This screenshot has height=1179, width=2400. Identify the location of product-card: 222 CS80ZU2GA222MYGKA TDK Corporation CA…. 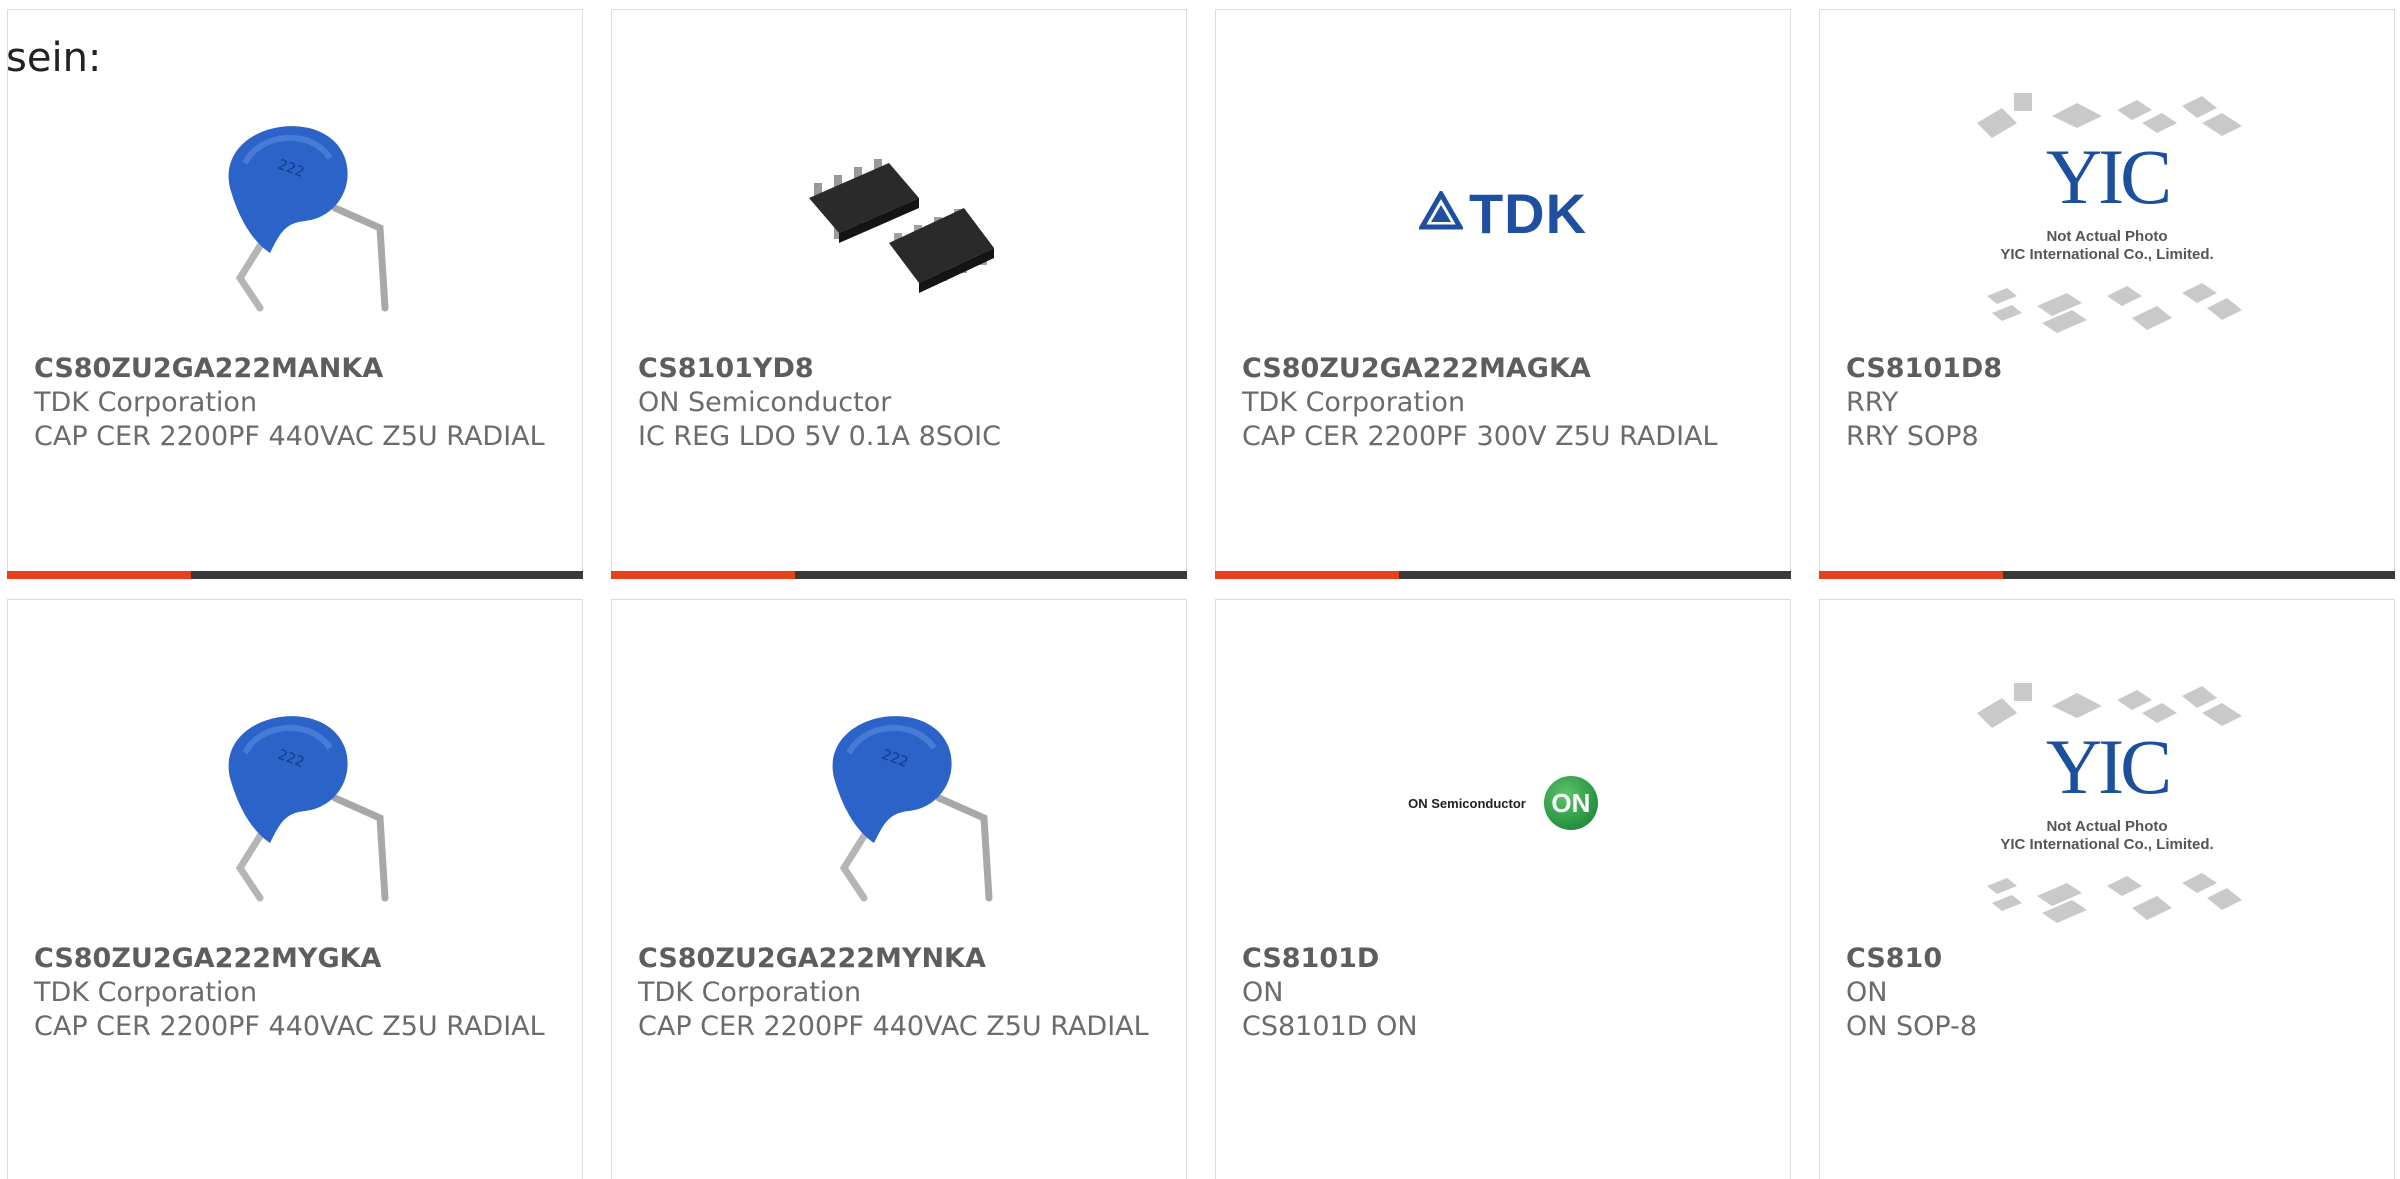
(295, 889).